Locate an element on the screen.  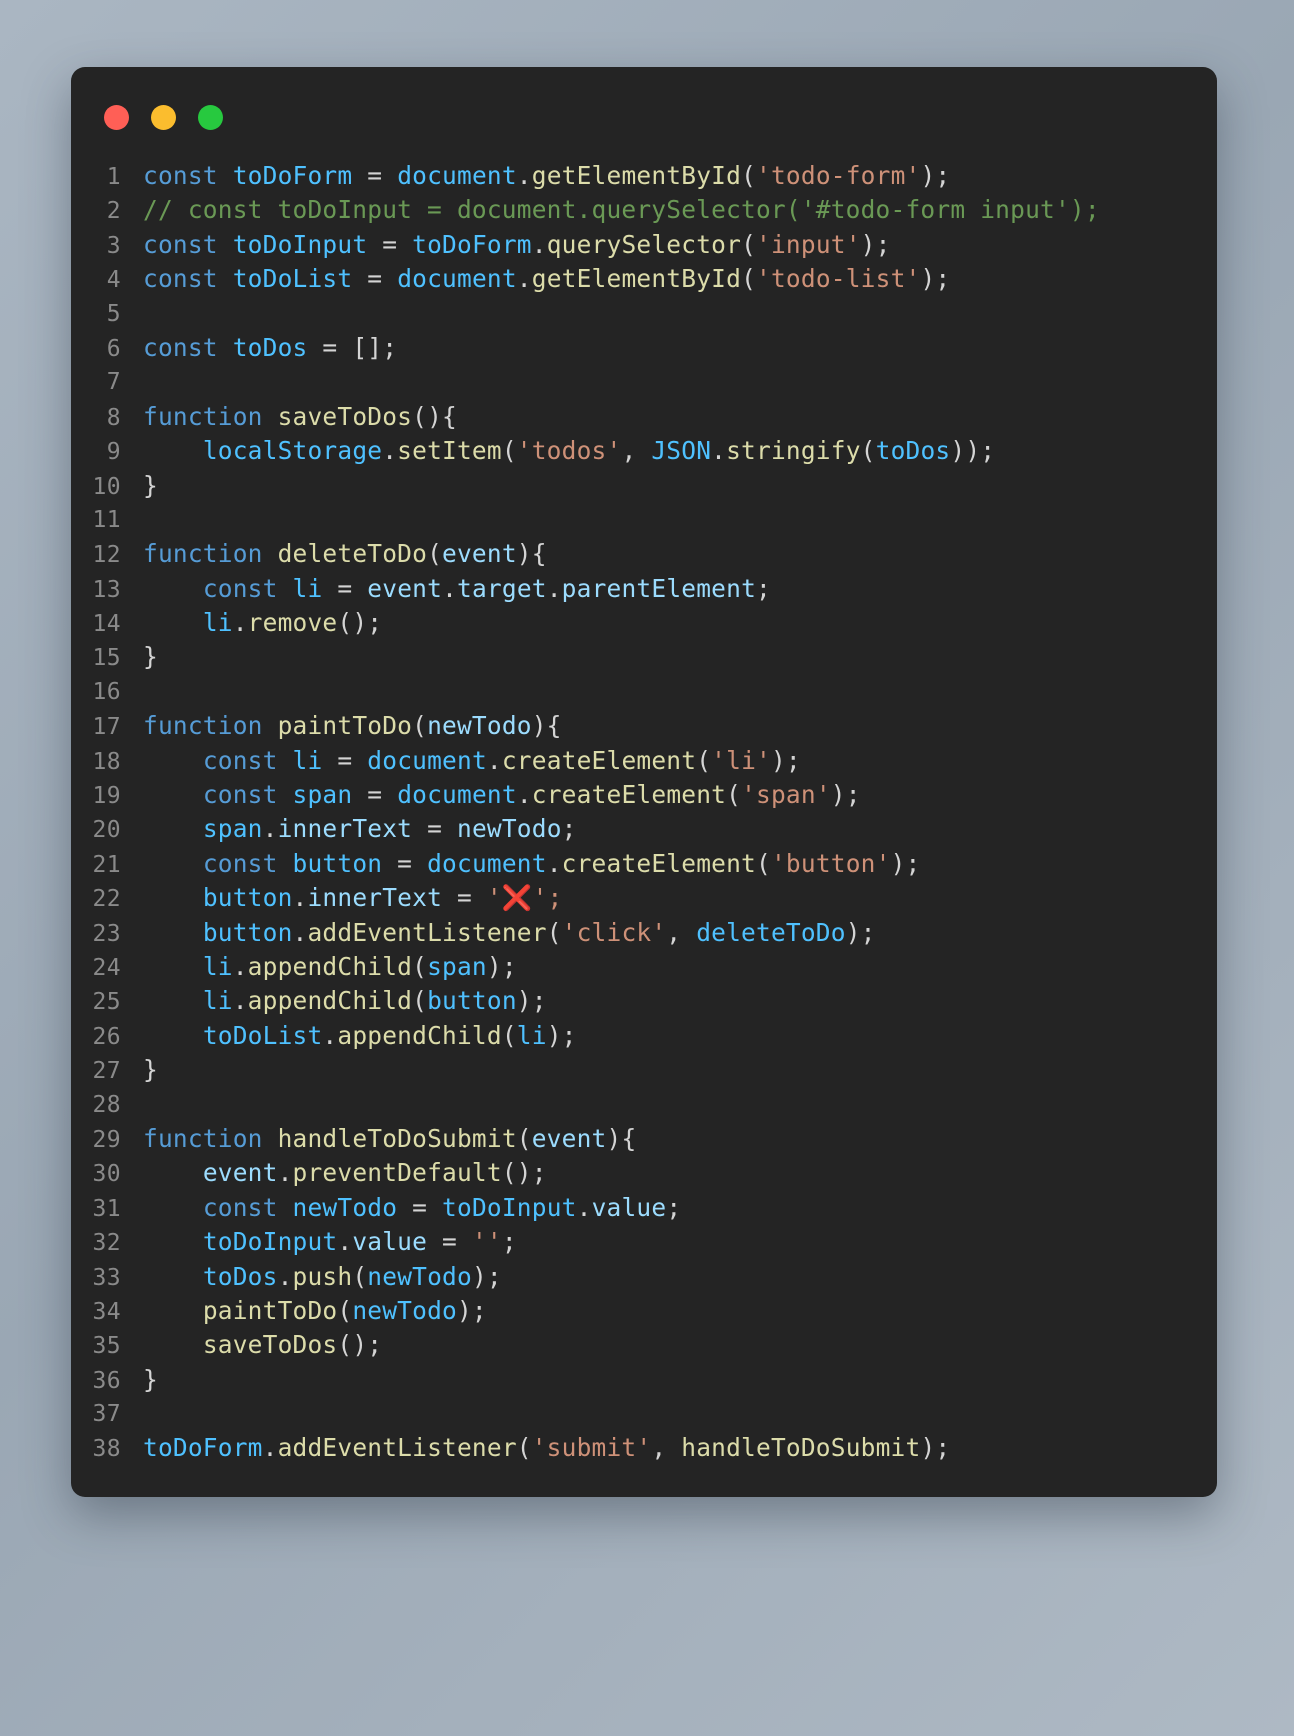
code-line: 15} is located at coordinates (644, 657).